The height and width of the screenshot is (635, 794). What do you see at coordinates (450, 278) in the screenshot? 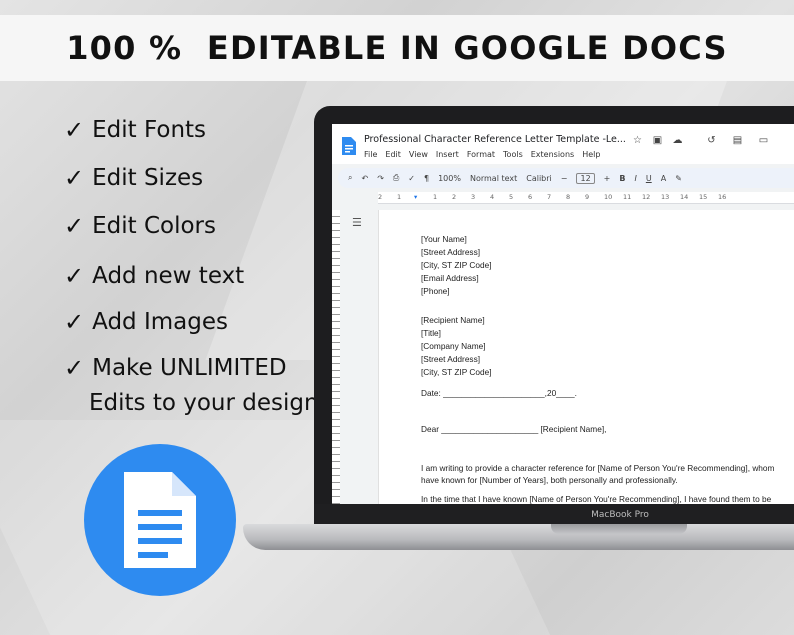
I see `letter-line: [Email Address]` at bounding box center [450, 278].